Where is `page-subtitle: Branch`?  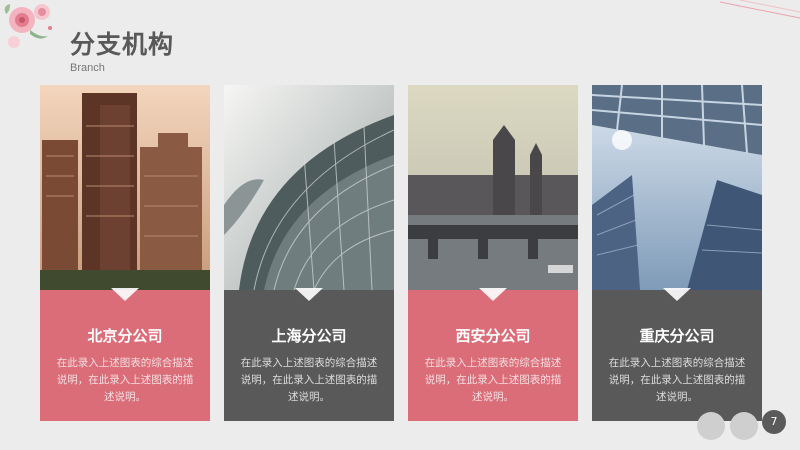
page-subtitle: Branch is located at coordinates (87, 68).